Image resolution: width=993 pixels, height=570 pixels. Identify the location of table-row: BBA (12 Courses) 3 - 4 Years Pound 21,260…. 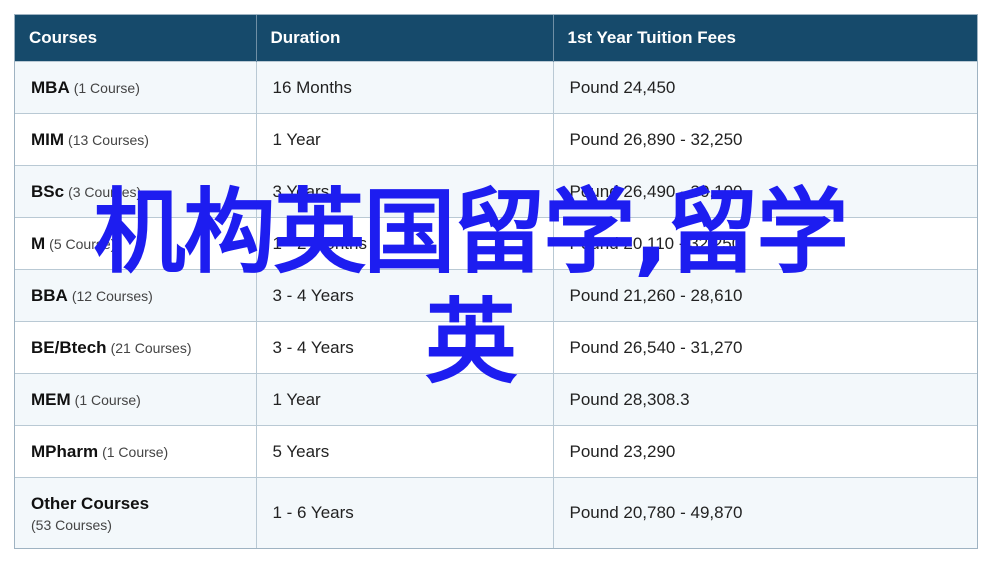
(496, 295).